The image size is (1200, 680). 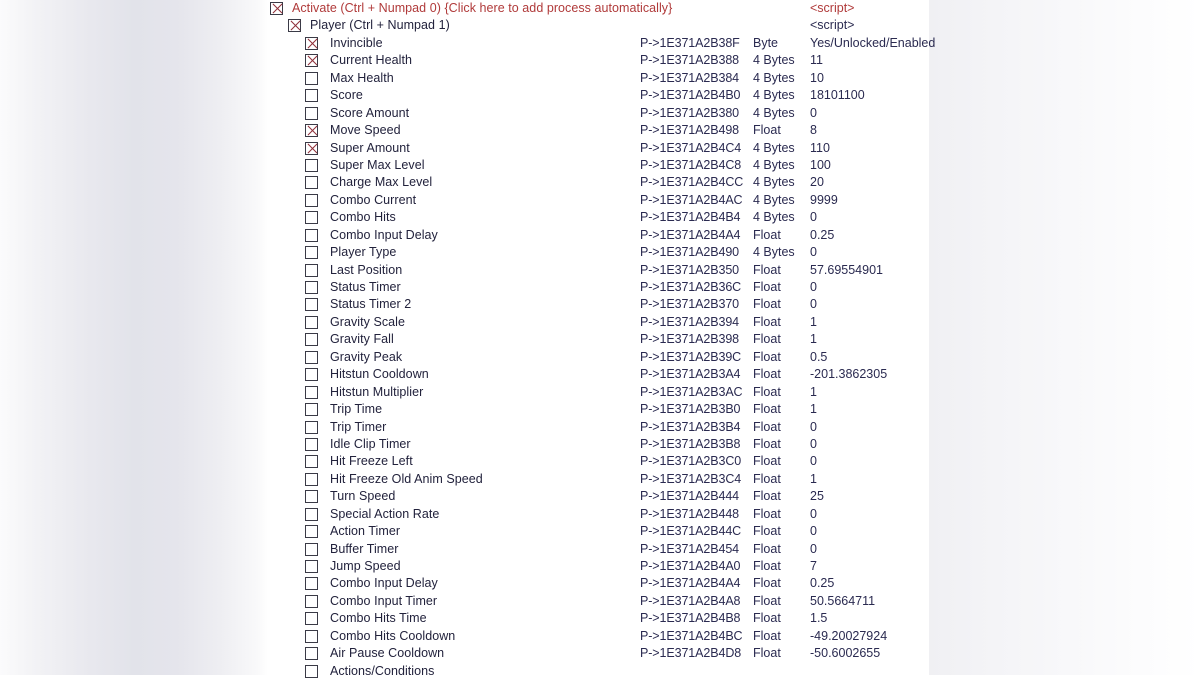 What do you see at coordinates (366, 357) in the screenshot?
I see `entry-description: Gravity Peak` at bounding box center [366, 357].